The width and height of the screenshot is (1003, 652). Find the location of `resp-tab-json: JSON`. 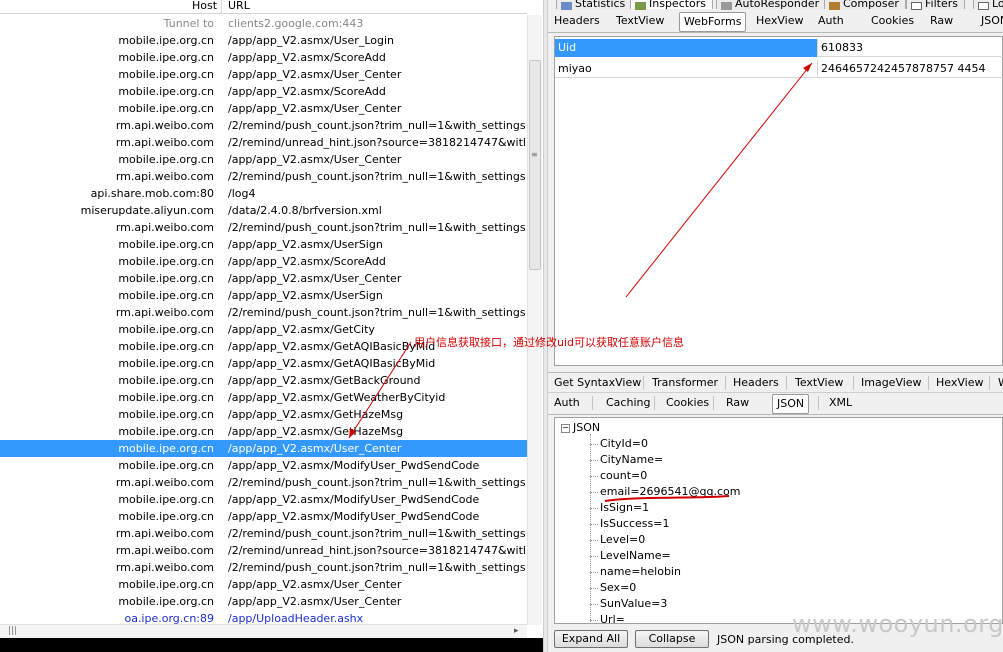

resp-tab-json: JSON is located at coordinates (791, 404).